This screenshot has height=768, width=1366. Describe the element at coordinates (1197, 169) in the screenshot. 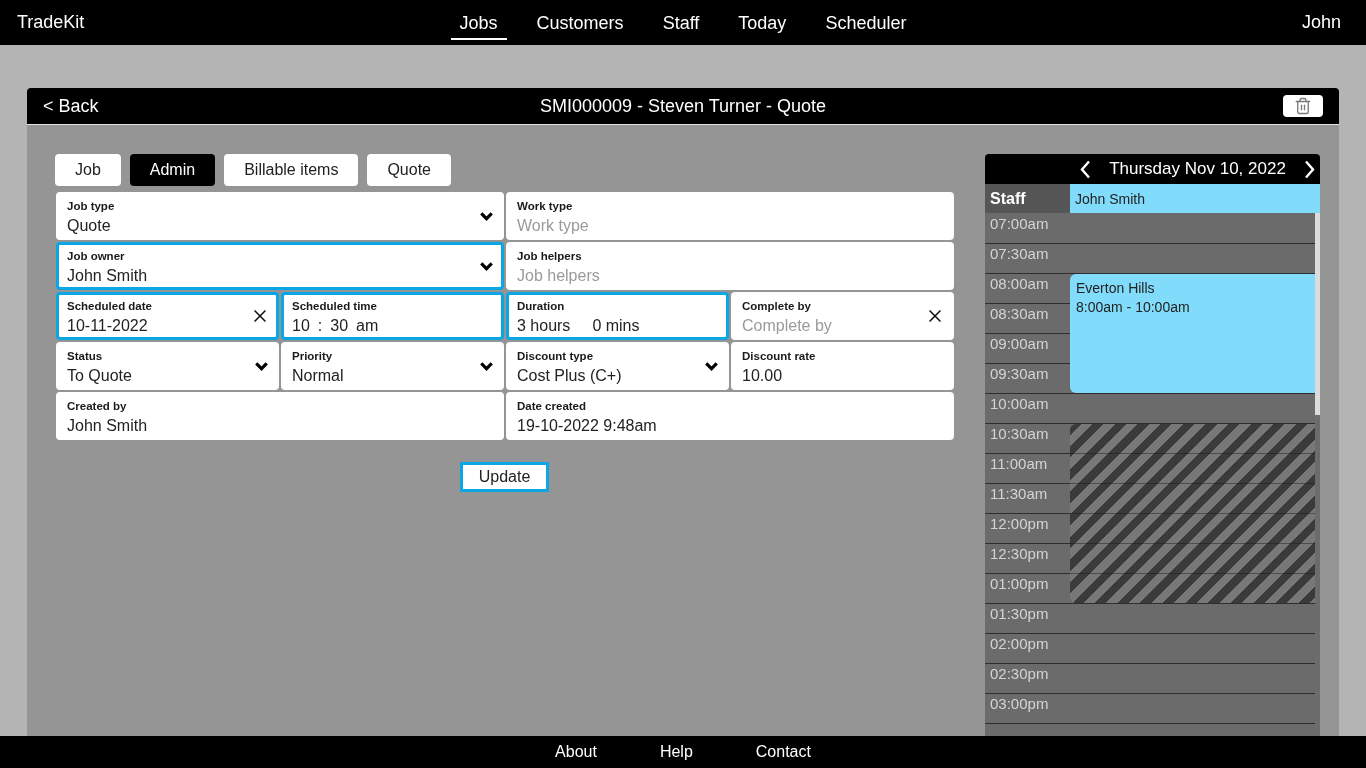

I see `calendar-date: Thursday Nov 10, 2022` at that location.